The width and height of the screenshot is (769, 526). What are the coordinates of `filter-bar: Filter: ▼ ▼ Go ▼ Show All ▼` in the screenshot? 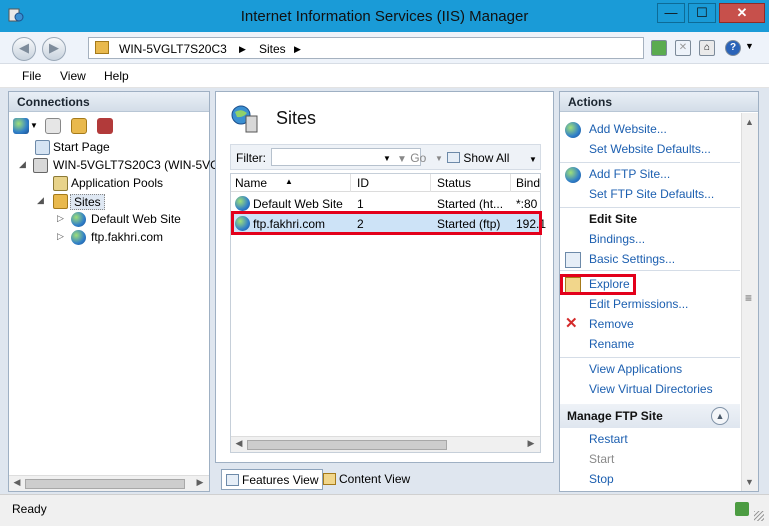 It's located at (385, 157).